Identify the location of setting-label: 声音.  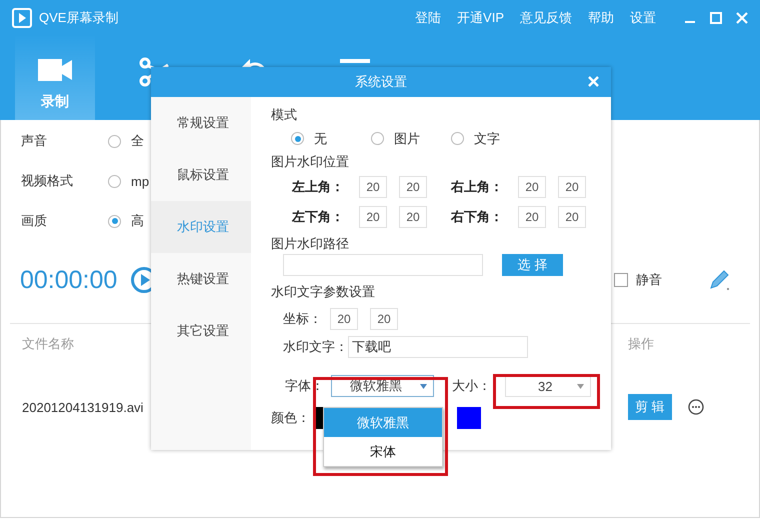
(34, 141).